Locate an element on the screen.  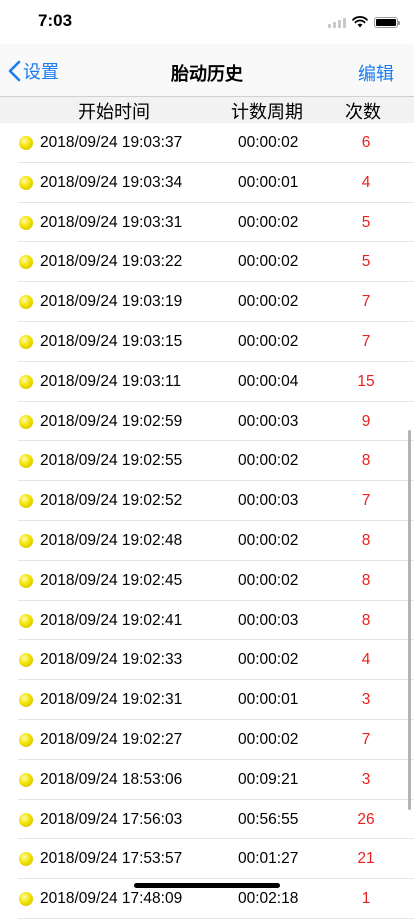
table-row: 2018/09/24 19:02:27 00:00:02 7 is located at coordinates (207, 740).